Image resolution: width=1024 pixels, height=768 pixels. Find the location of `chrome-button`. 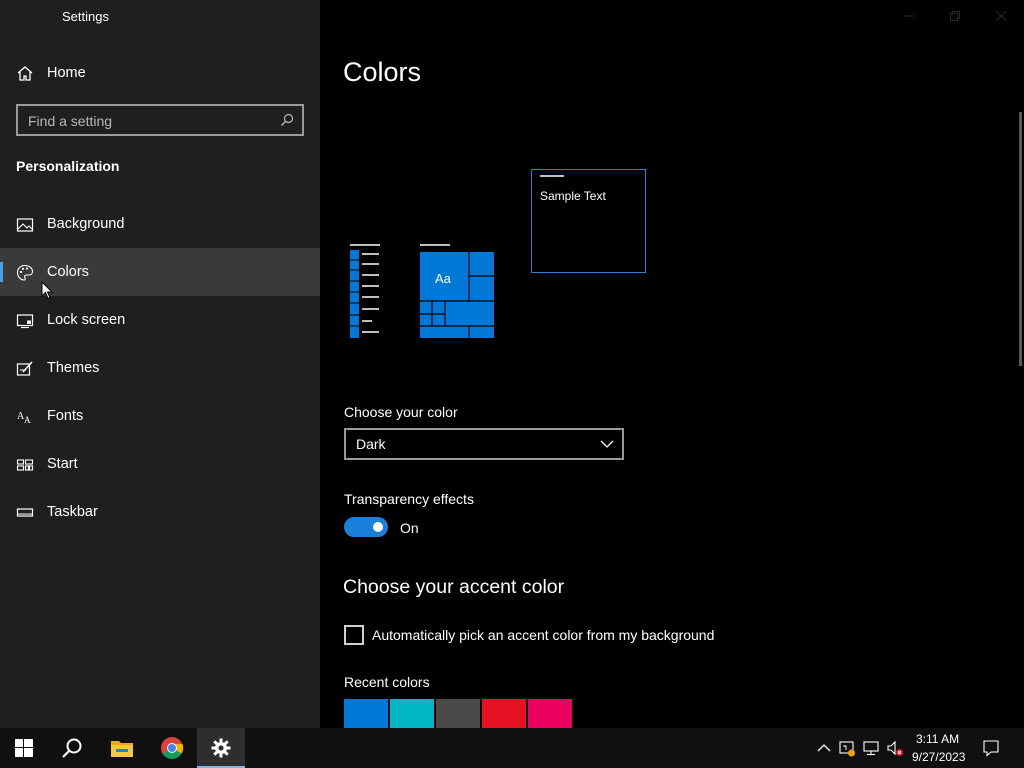

chrome-button is located at coordinates (172, 748).